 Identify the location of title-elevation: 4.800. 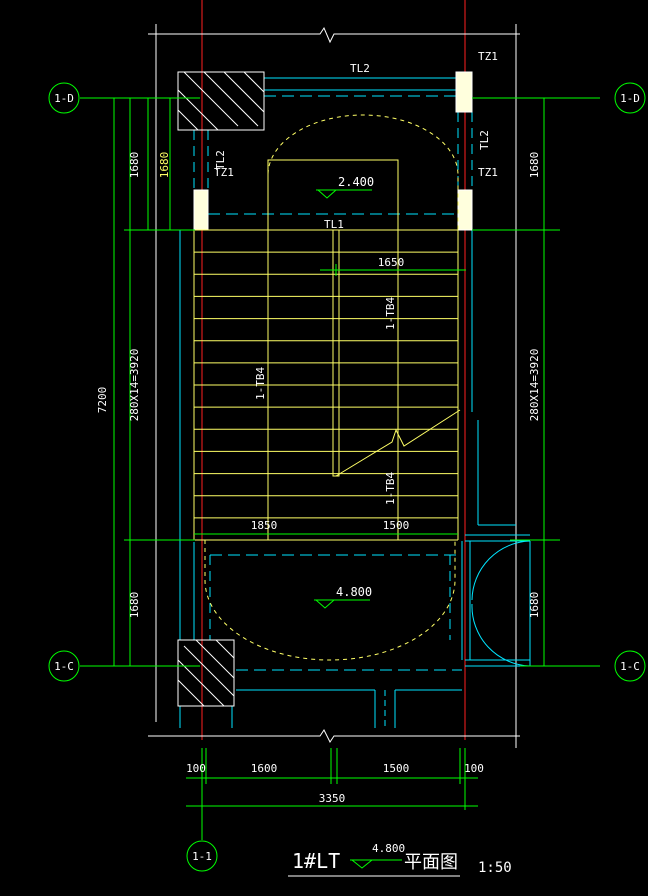
(388, 848).